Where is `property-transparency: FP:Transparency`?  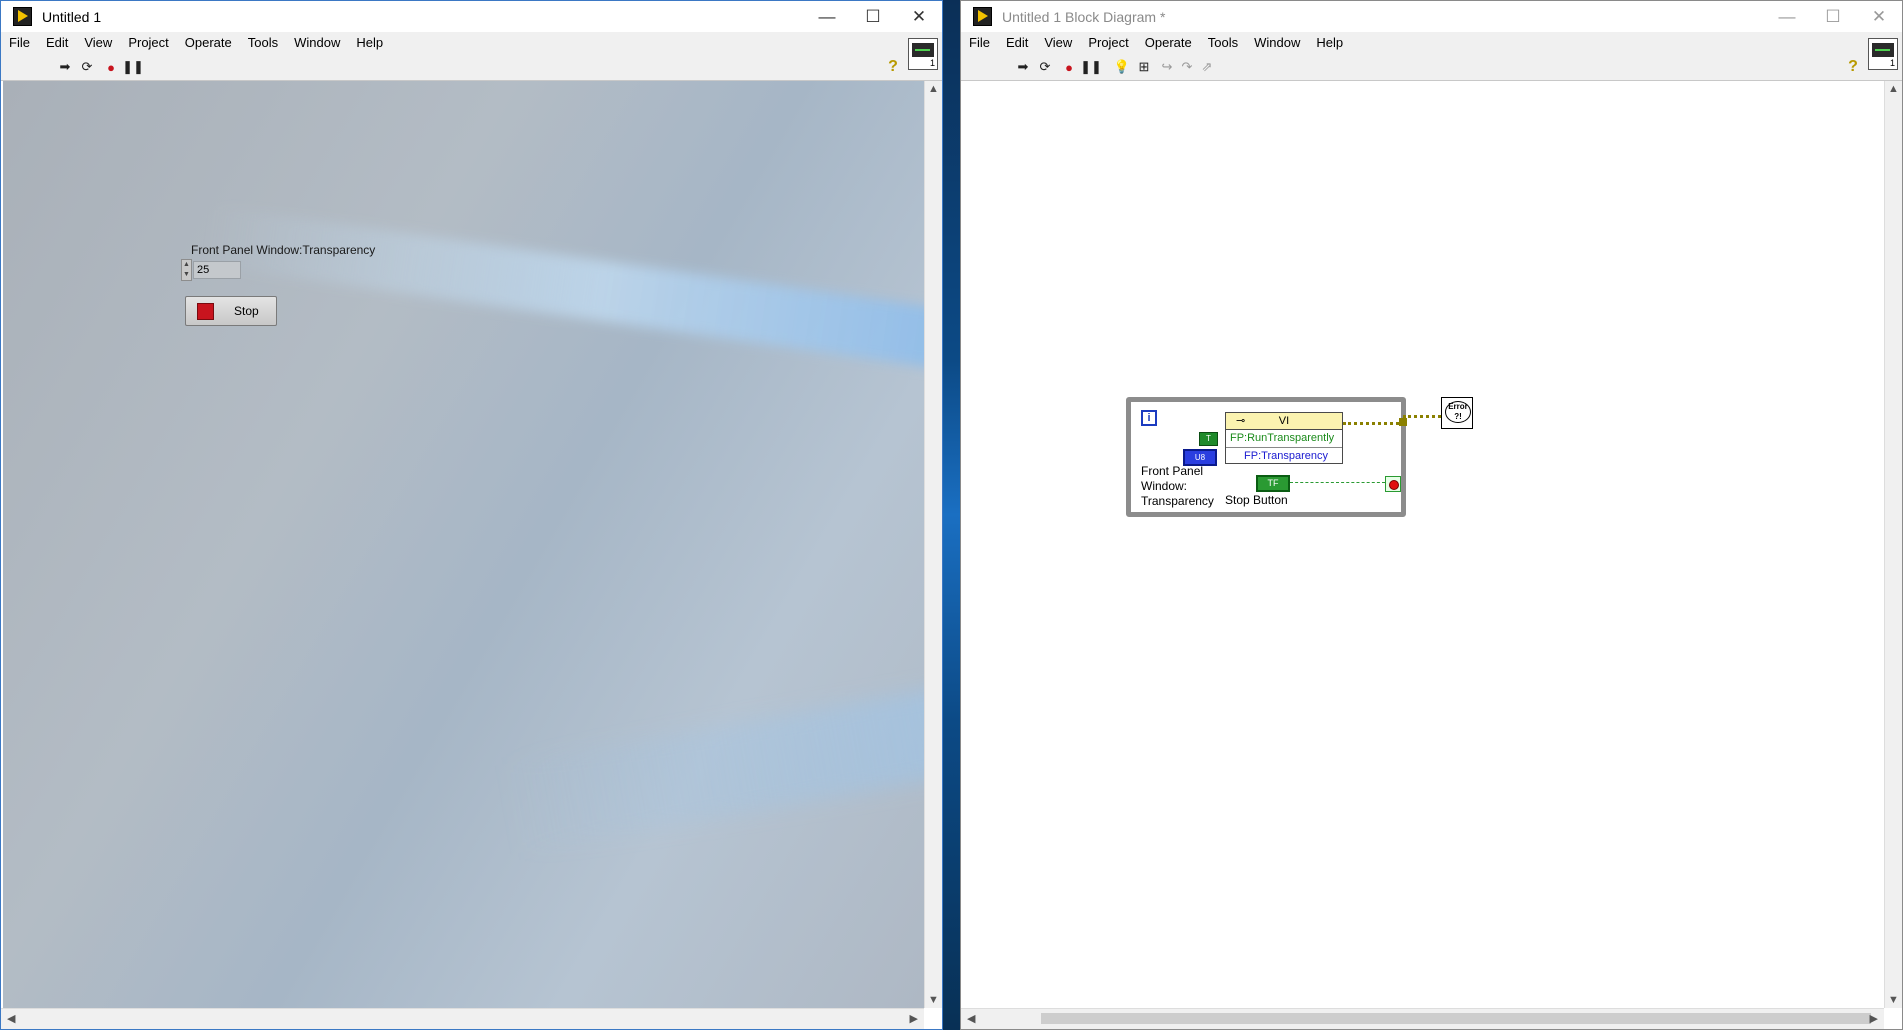 property-transparency: FP:Transparency is located at coordinates (1284, 456).